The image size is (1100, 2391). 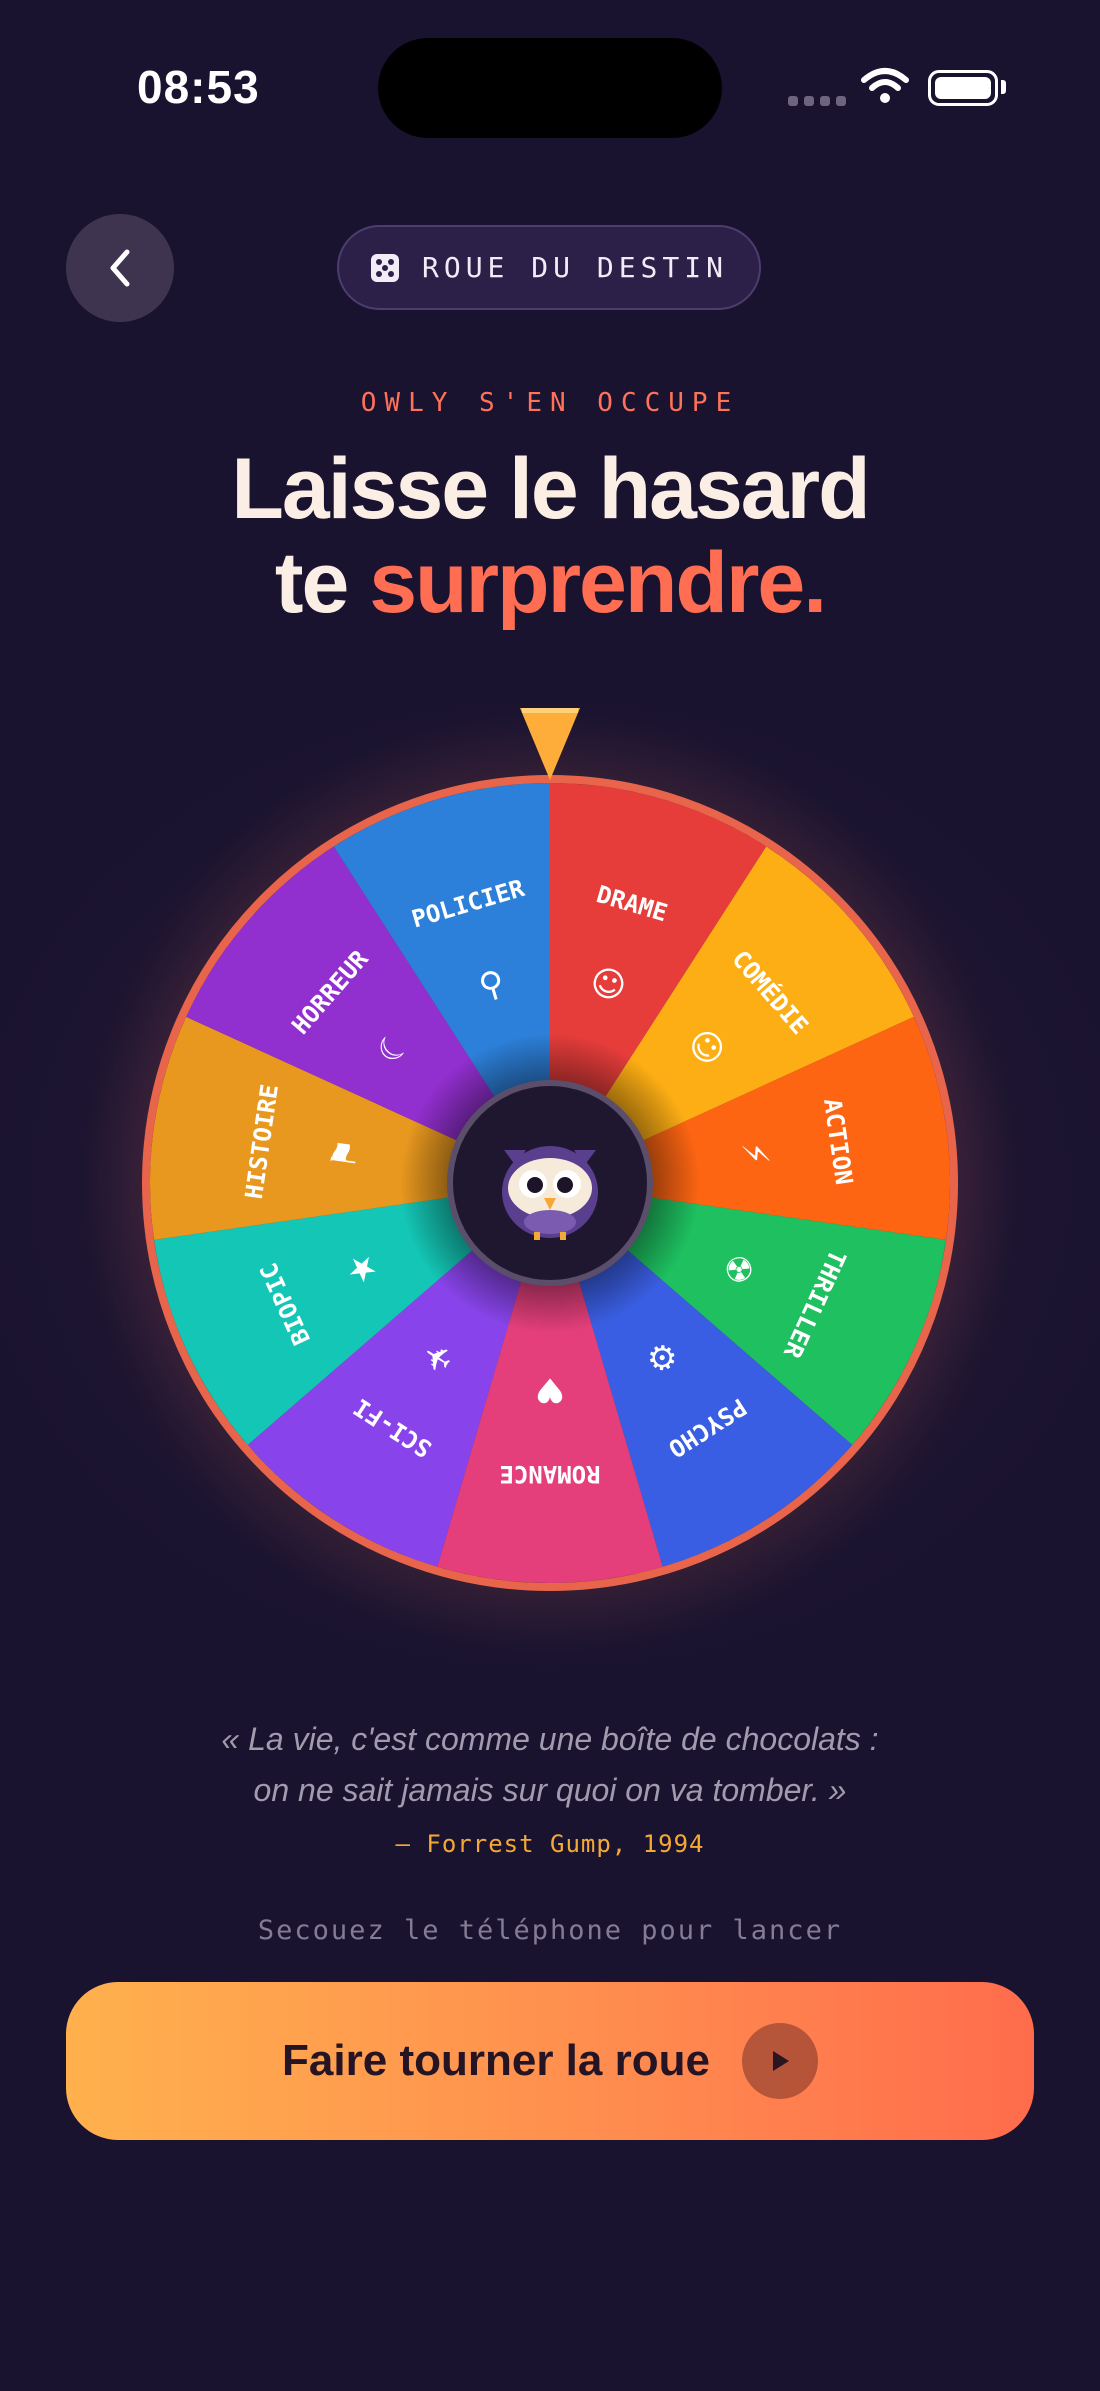 What do you see at coordinates (550, 1844) in the screenshot?
I see `quote-author: — Forrest Gump, 1994` at bounding box center [550, 1844].